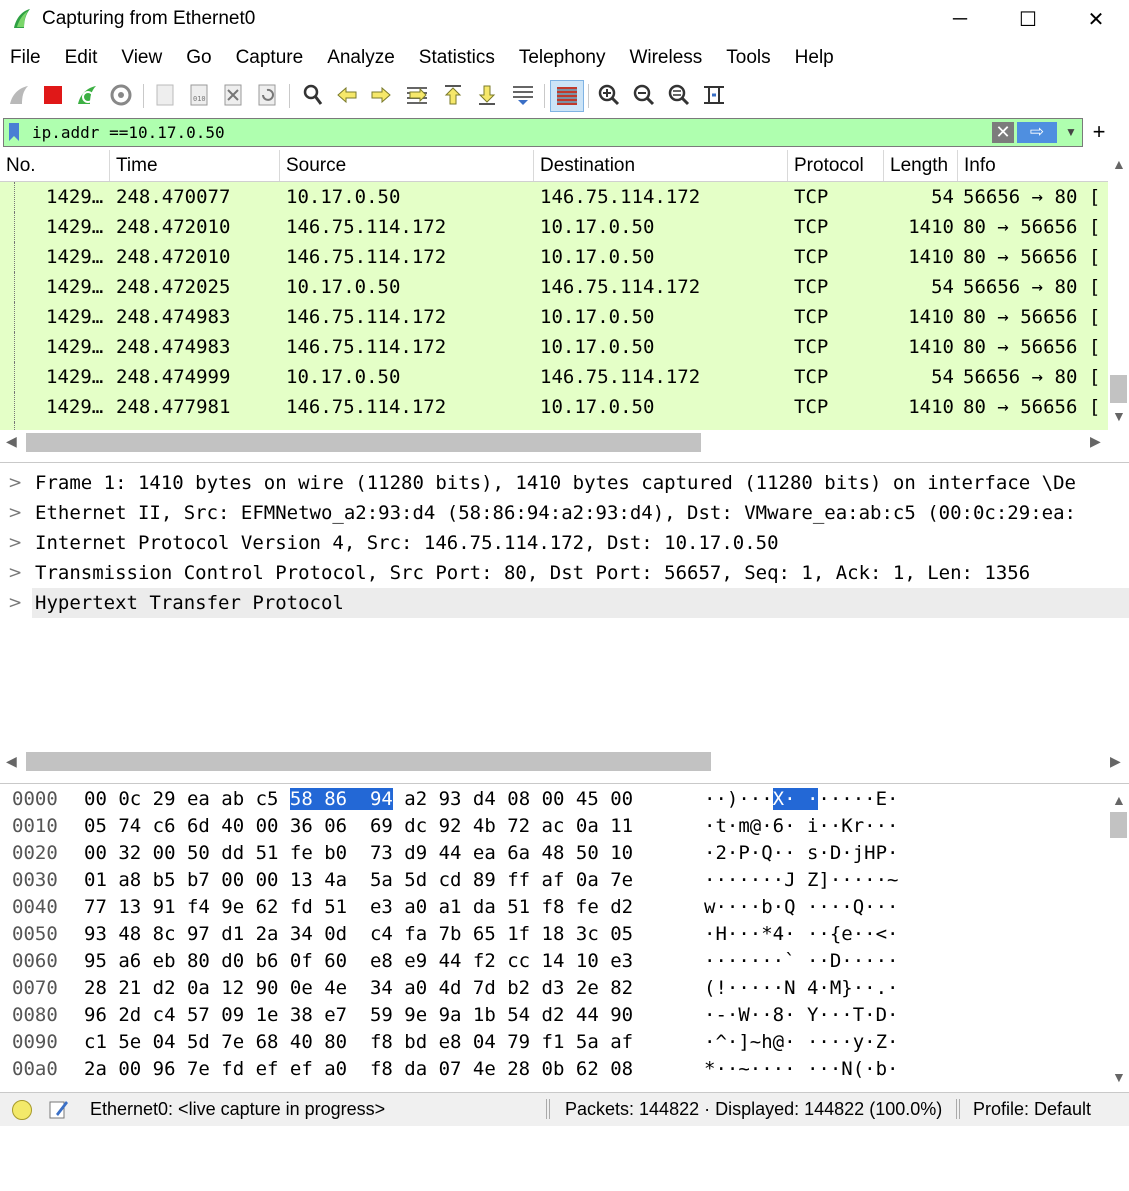  Describe the element at coordinates (523, 95) in the screenshot. I see `auto-scroll-icon` at that location.